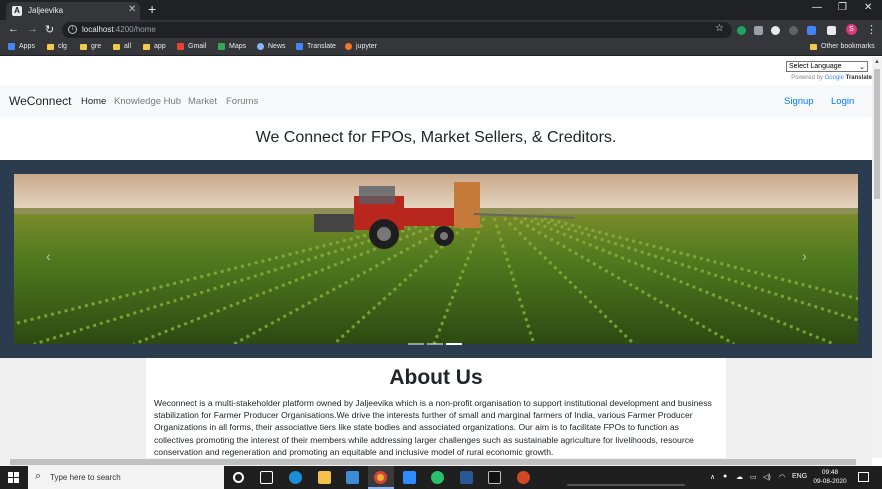 This screenshot has height=489, width=882. I want to click on bookmark-apps: Apps, so click(21, 46).